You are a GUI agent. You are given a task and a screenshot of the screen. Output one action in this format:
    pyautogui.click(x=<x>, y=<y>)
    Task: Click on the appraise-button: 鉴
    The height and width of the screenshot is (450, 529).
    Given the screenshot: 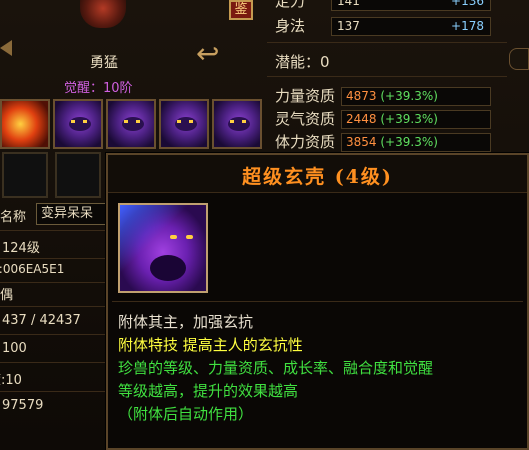 What is the action you would take?
    pyautogui.click(x=241, y=10)
    